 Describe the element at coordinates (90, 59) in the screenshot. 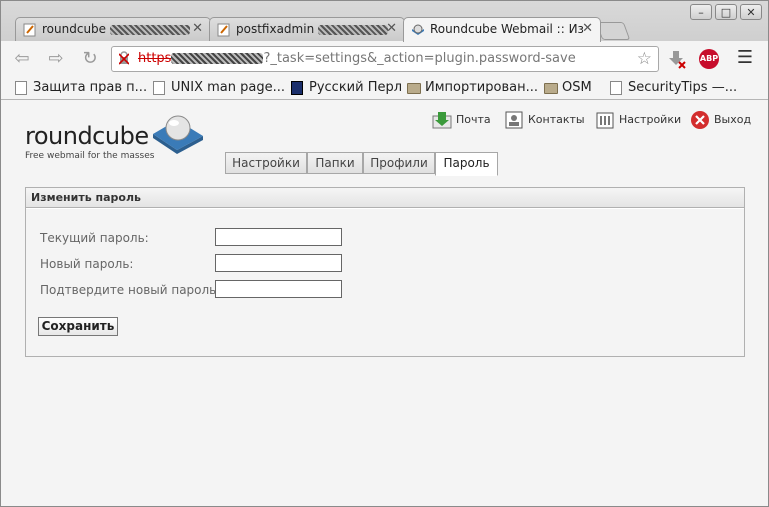

I see `reload-icon: ↻` at that location.